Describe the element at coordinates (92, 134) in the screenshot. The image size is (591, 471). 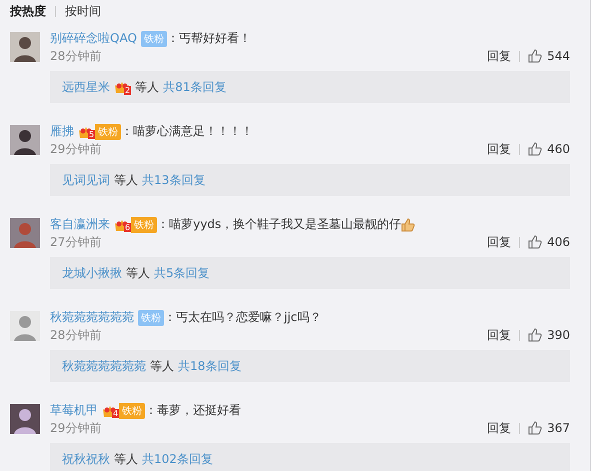
I see `level-number: 5` at that location.